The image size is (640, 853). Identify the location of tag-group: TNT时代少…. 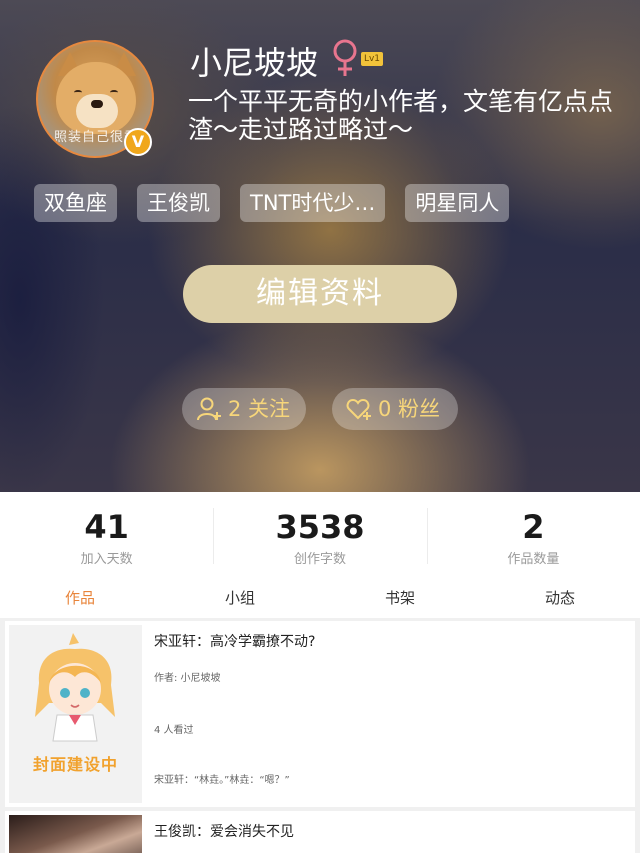
(313, 203).